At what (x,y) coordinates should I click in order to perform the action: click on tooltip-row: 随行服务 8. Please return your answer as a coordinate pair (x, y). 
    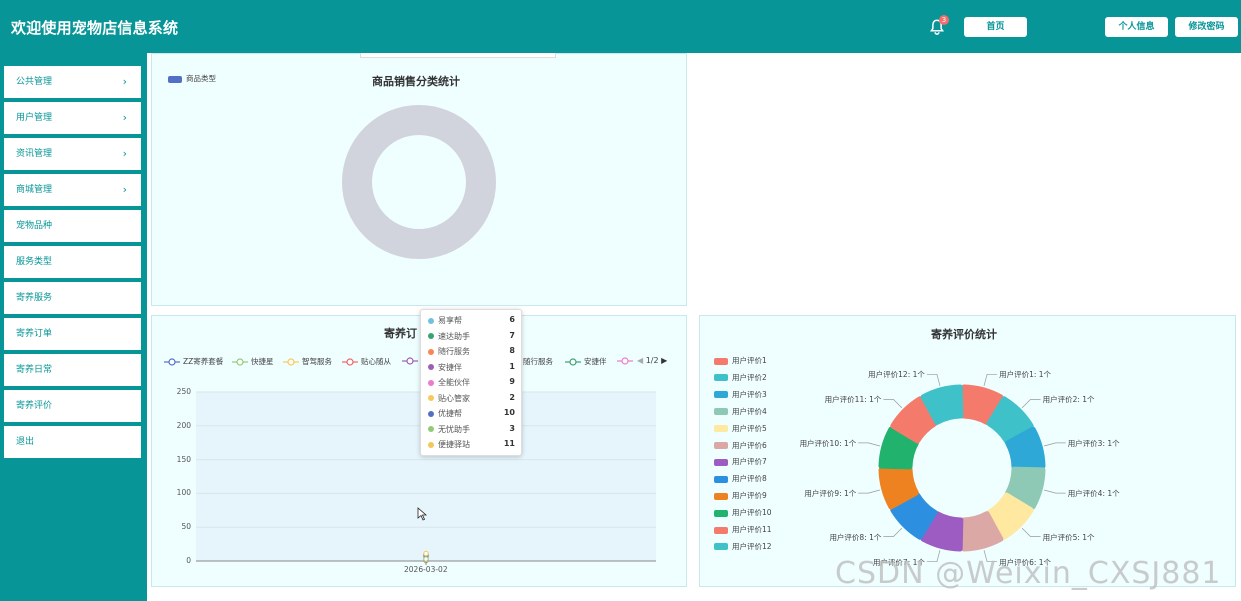
    Looking at the image, I should click on (473, 351).